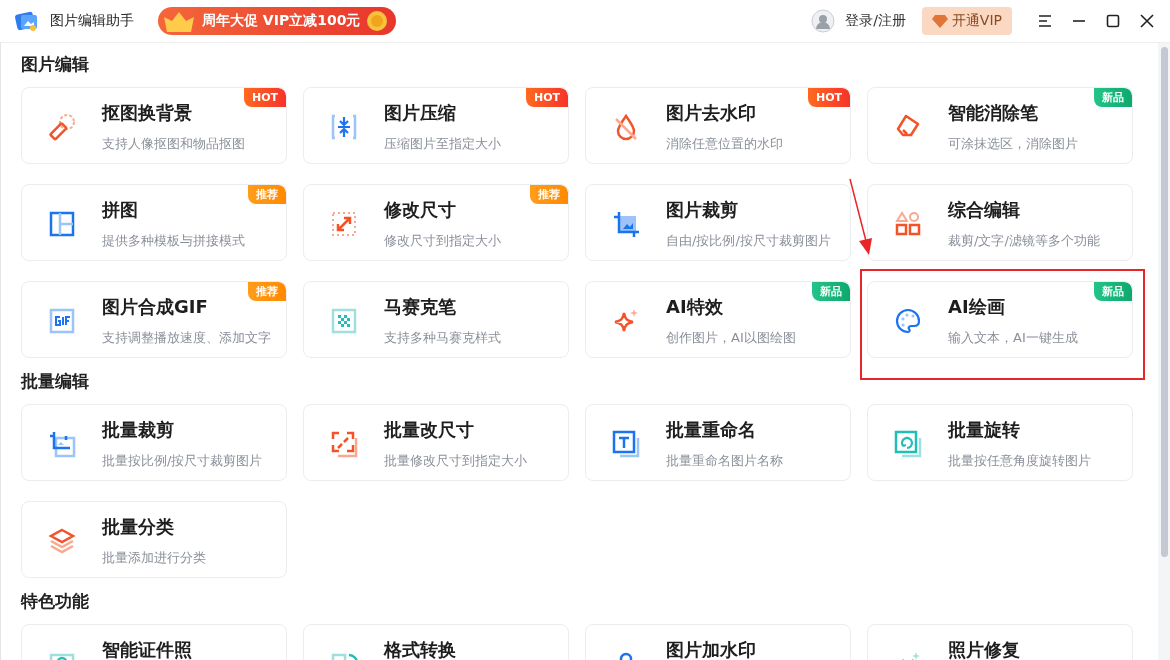  Describe the element at coordinates (875, 21) in the screenshot. I see `login-link: 登录/注册` at that location.